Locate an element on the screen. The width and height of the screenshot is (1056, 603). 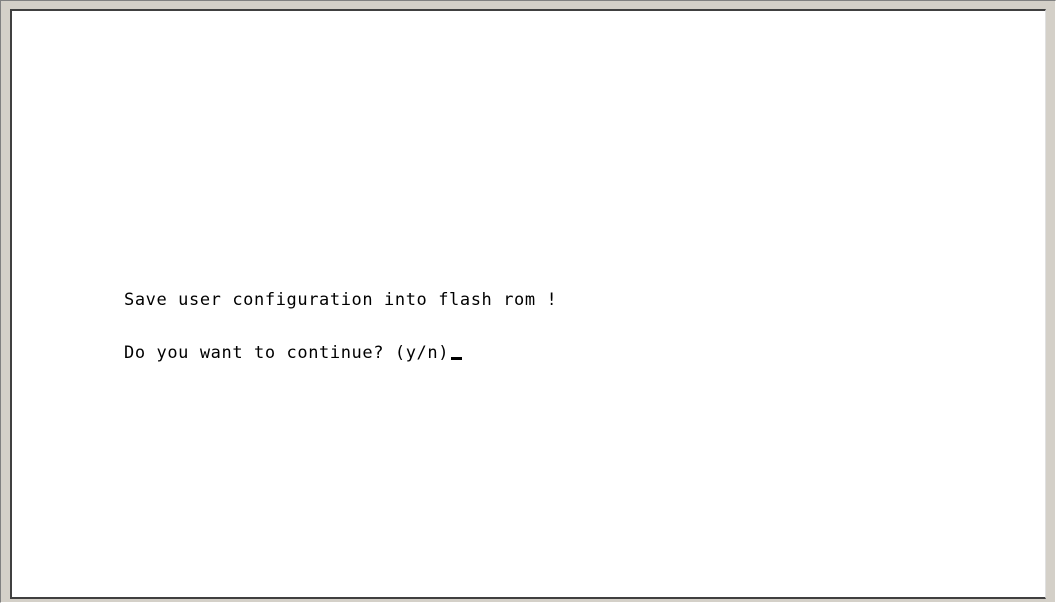
continue-prompt-text: Do you want to continue? (y/n) is located at coordinates (287, 353).